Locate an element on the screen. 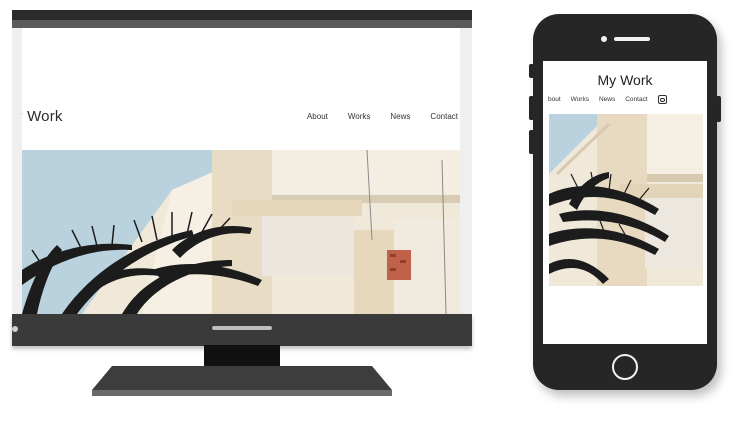 This screenshot has height=422, width=743. nav-about: About is located at coordinates (317, 116).